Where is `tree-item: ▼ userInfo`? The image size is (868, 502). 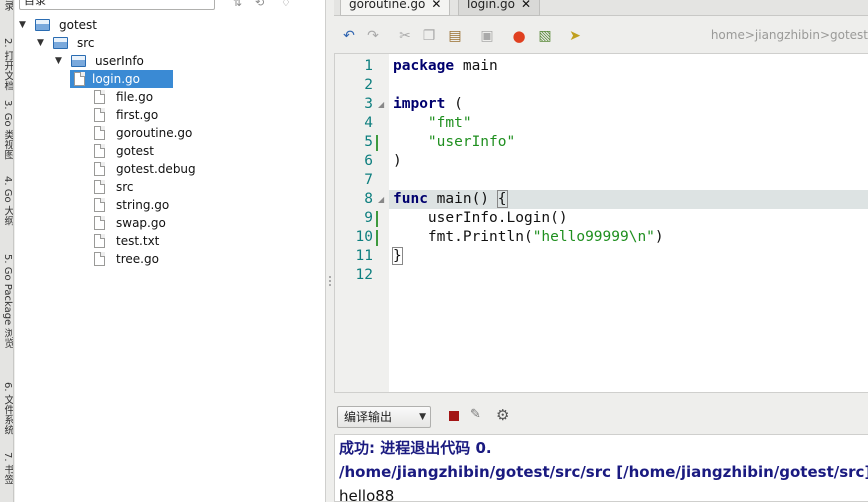 tree-item: ▼ userInfo is located at coordinates (162, 61).